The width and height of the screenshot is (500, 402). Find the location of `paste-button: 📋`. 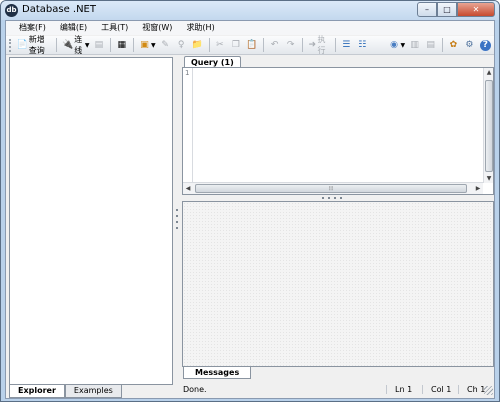

paste-button: 📋 is located at coordinates (252, 45).